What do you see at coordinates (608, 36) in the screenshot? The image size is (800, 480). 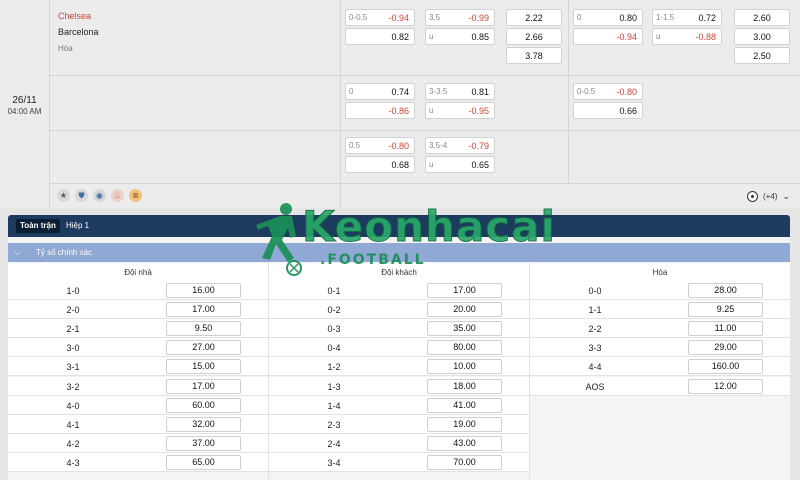 I see `odds-cell: -0.94` at bounding box center [608, 36].